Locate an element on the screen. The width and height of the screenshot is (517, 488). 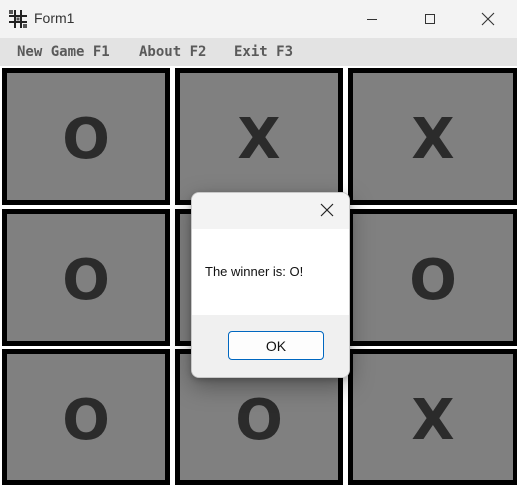
board-cell-7: O is located at coordinates (86, 417).